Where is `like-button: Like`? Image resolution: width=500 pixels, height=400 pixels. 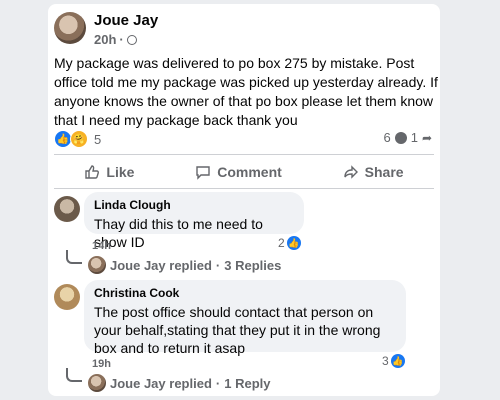 like-button: Like is located at coordinates (109, 172).